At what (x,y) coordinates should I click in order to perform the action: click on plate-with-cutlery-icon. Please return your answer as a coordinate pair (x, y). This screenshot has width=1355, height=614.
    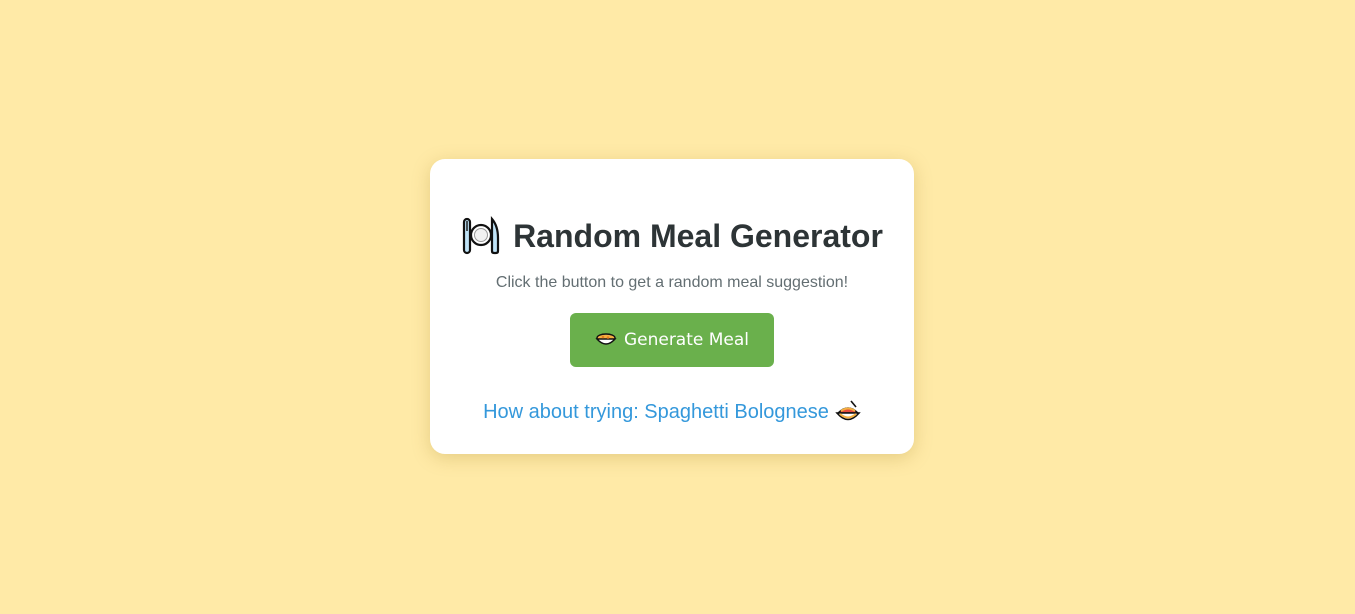
    Looking at the image, I should click on (481, 236).